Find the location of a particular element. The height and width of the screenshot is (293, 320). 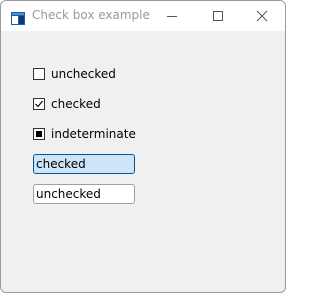

maximize-button is located at coordinates (218, 16).